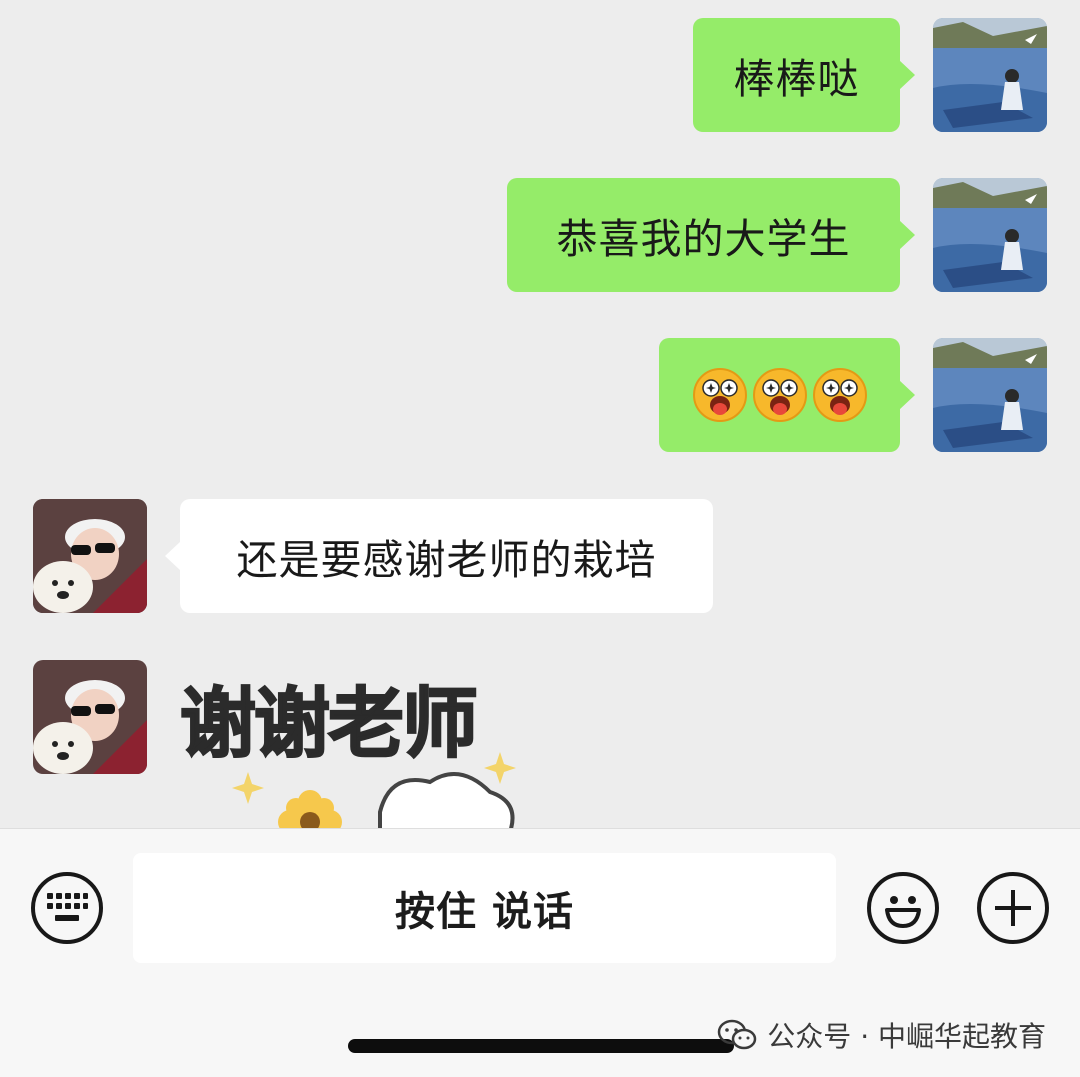  I want to click on message-bubble-incoming: 还是要感谢老师的栽培, so click(439, 556).